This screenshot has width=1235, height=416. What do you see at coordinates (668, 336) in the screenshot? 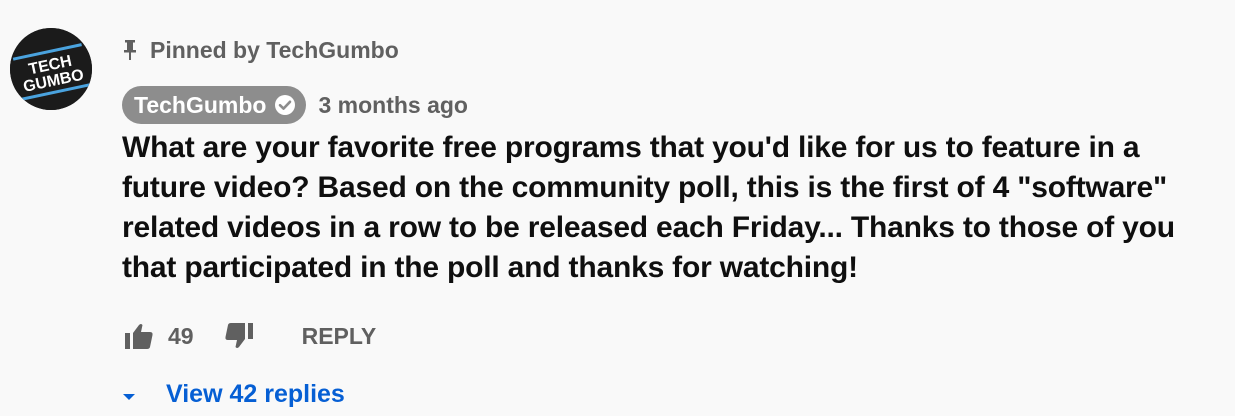
I see `comment-actions: 49 REPLY` at bounding box center [668, 336].